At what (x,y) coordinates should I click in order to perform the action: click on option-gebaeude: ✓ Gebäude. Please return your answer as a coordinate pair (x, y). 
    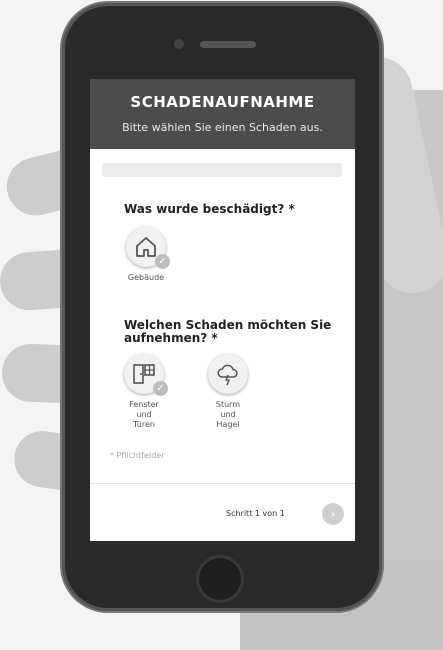
    Looking at the image, I should click on (146, 255).